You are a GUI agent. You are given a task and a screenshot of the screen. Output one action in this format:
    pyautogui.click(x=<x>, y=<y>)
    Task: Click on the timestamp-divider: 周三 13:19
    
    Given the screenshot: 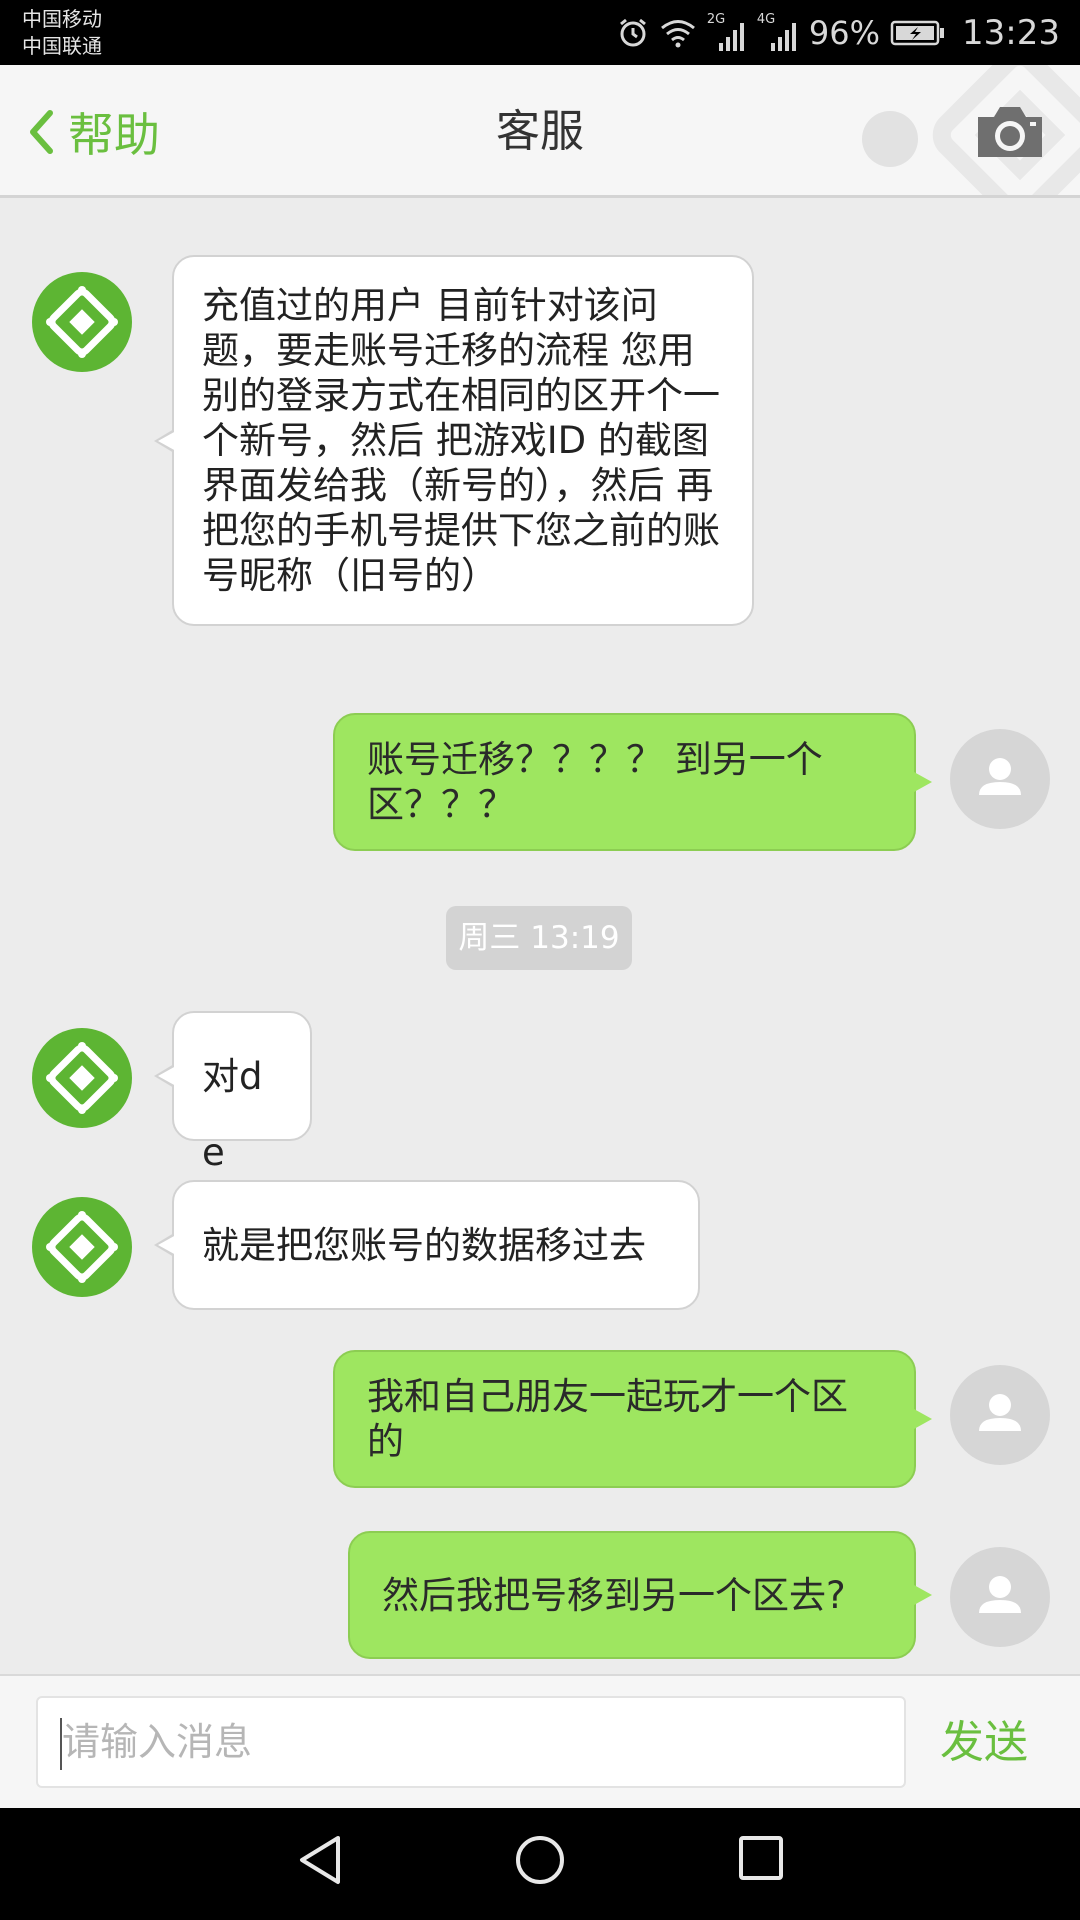 What is the action you would take?
    pyautogui.click(x=539, y=938)
    